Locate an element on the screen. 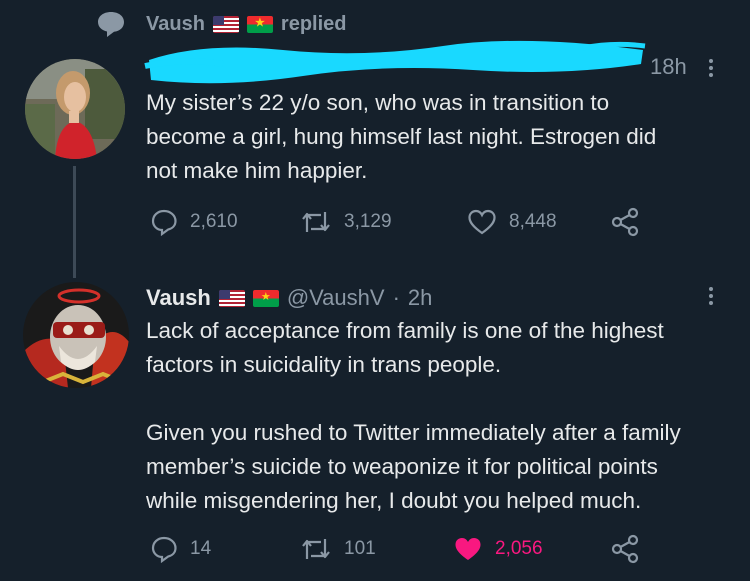  reply-count: 2,610 is located at coordinates (214, 221).